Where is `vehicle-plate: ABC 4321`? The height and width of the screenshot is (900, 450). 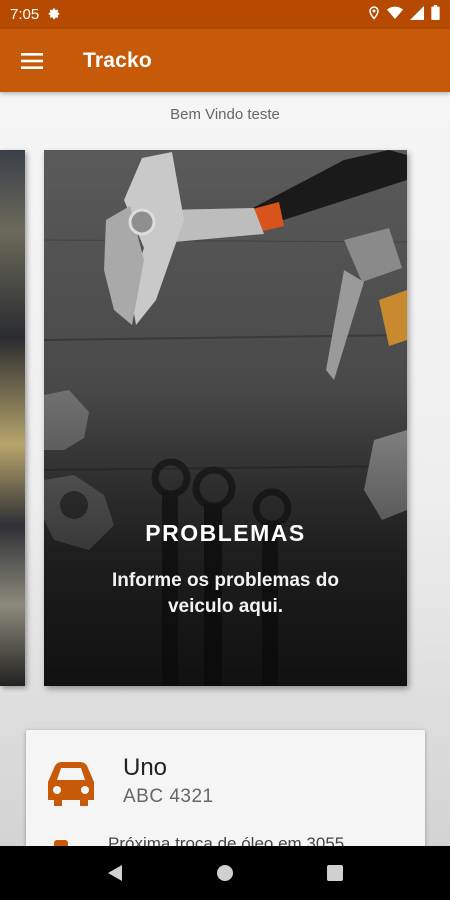 vehicle-plate: ABC 4321 is located at coordinates (168, 796).